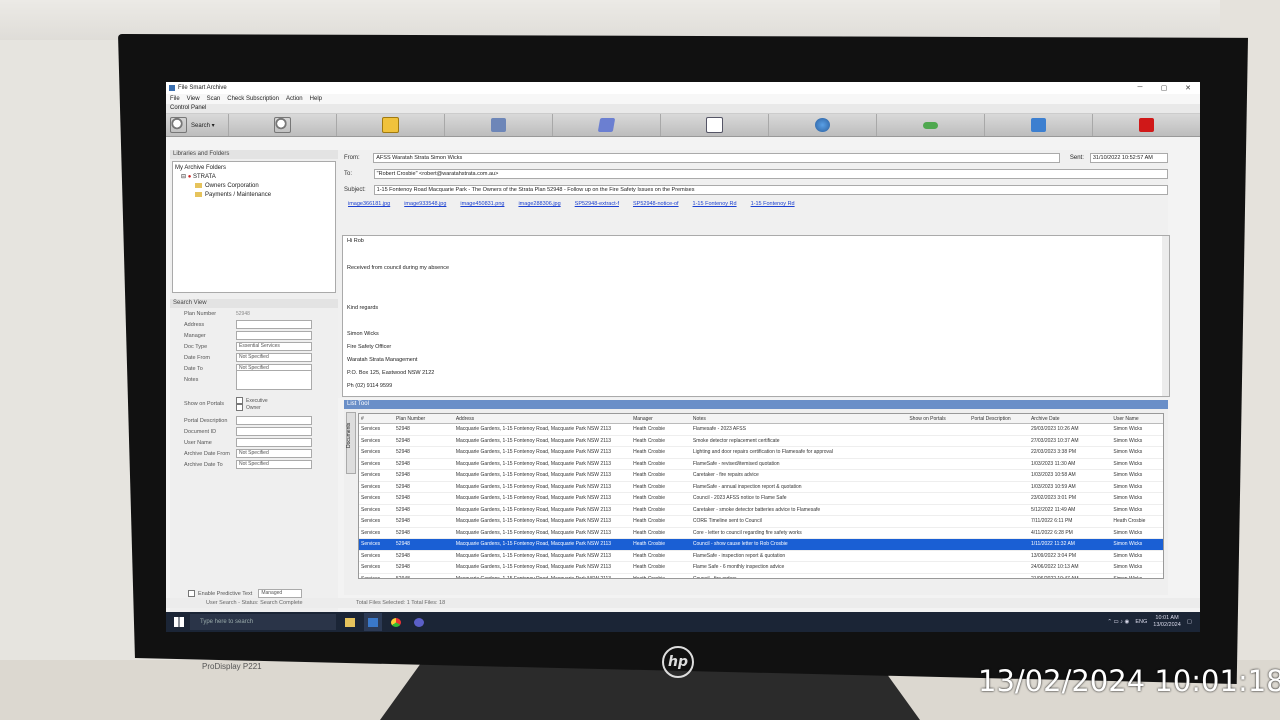 Image resolution: width=1280 pixels, height=720 pixels. I want to click on list-tool-header: List Tool, so click(756, 404).